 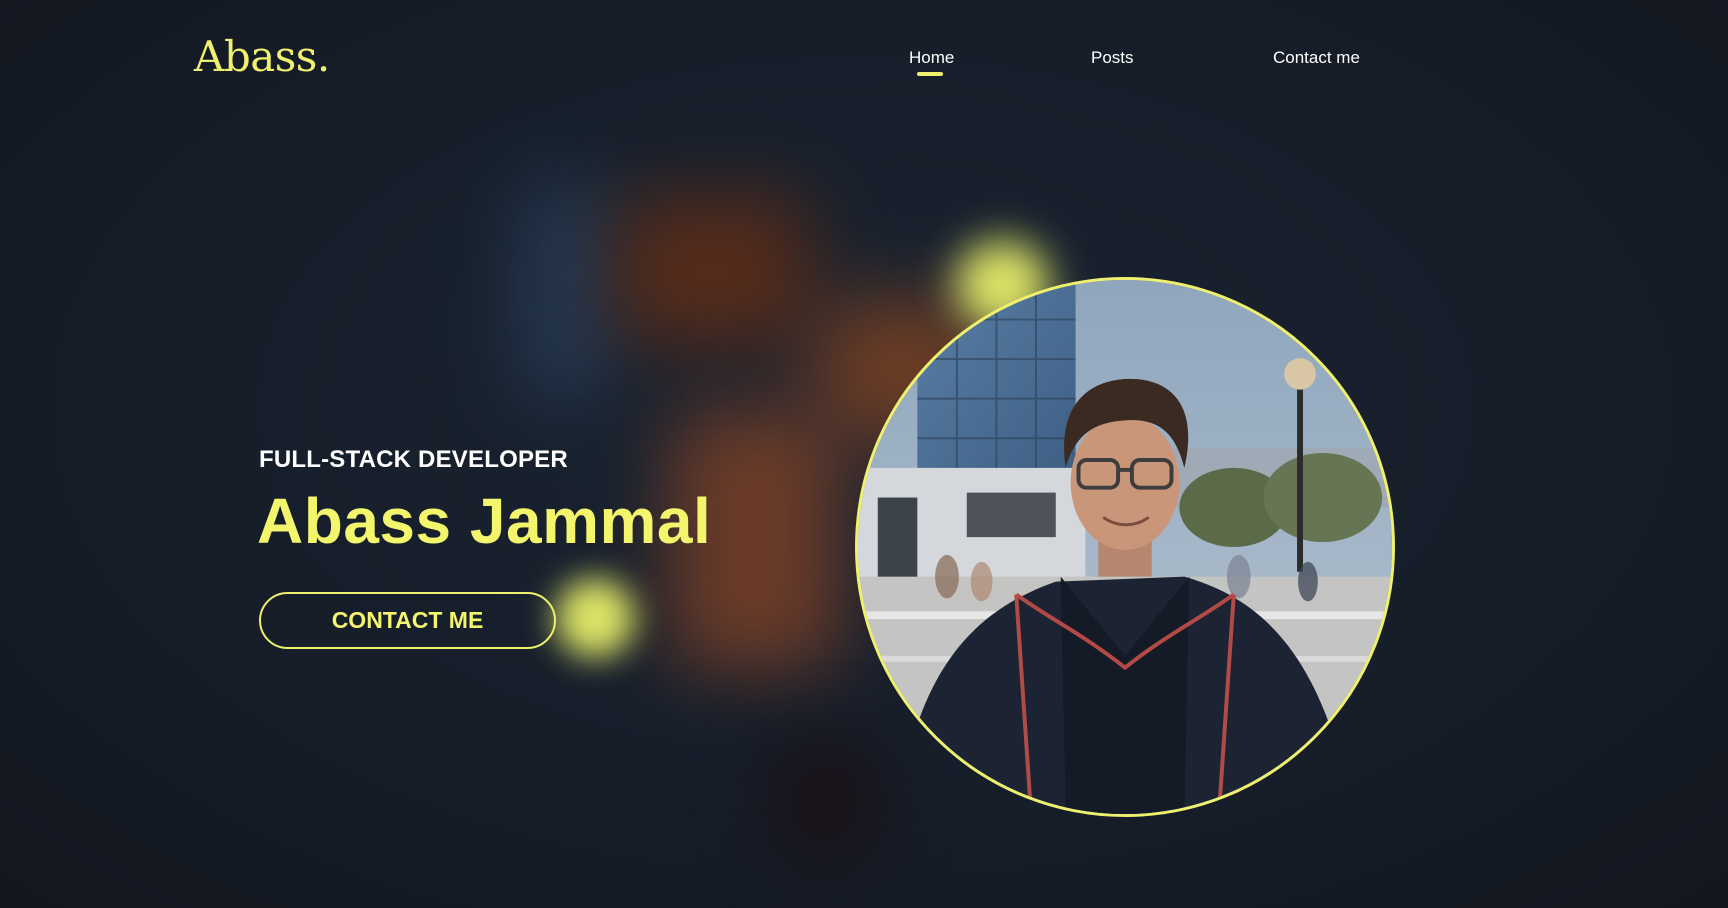 I want to click on nav-item-posts: Posts, so click(x=1112, y=58).